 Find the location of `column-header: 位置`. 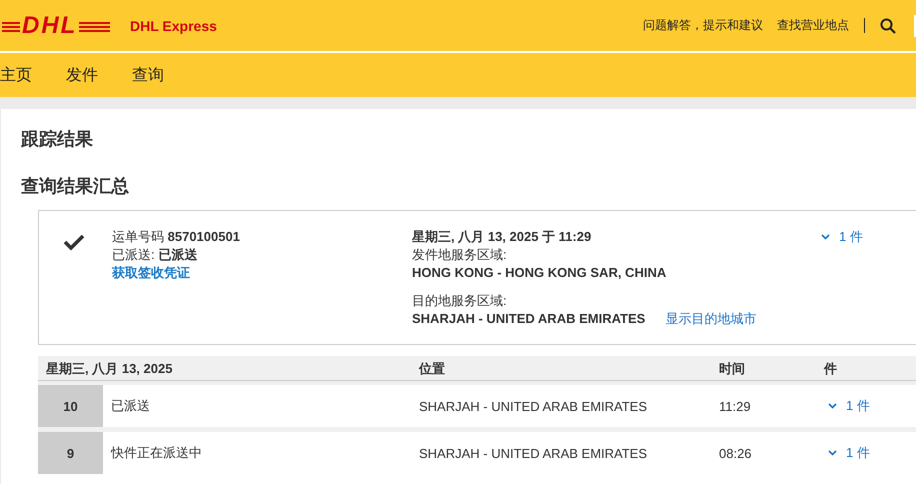

column-header: 位置 is located at coordinates (432, 369).